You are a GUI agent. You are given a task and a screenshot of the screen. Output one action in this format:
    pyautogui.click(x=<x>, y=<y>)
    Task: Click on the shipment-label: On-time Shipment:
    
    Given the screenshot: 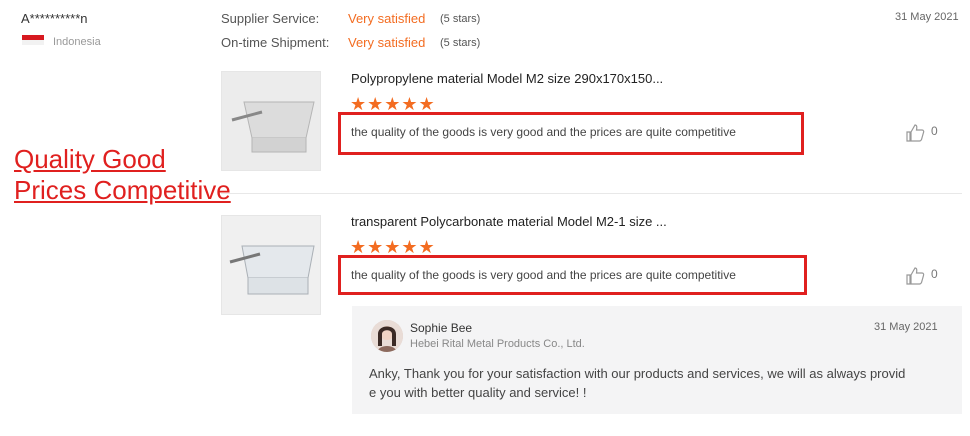 What is the action you would take?
    pyautogui.click(x=275, y=42)
    